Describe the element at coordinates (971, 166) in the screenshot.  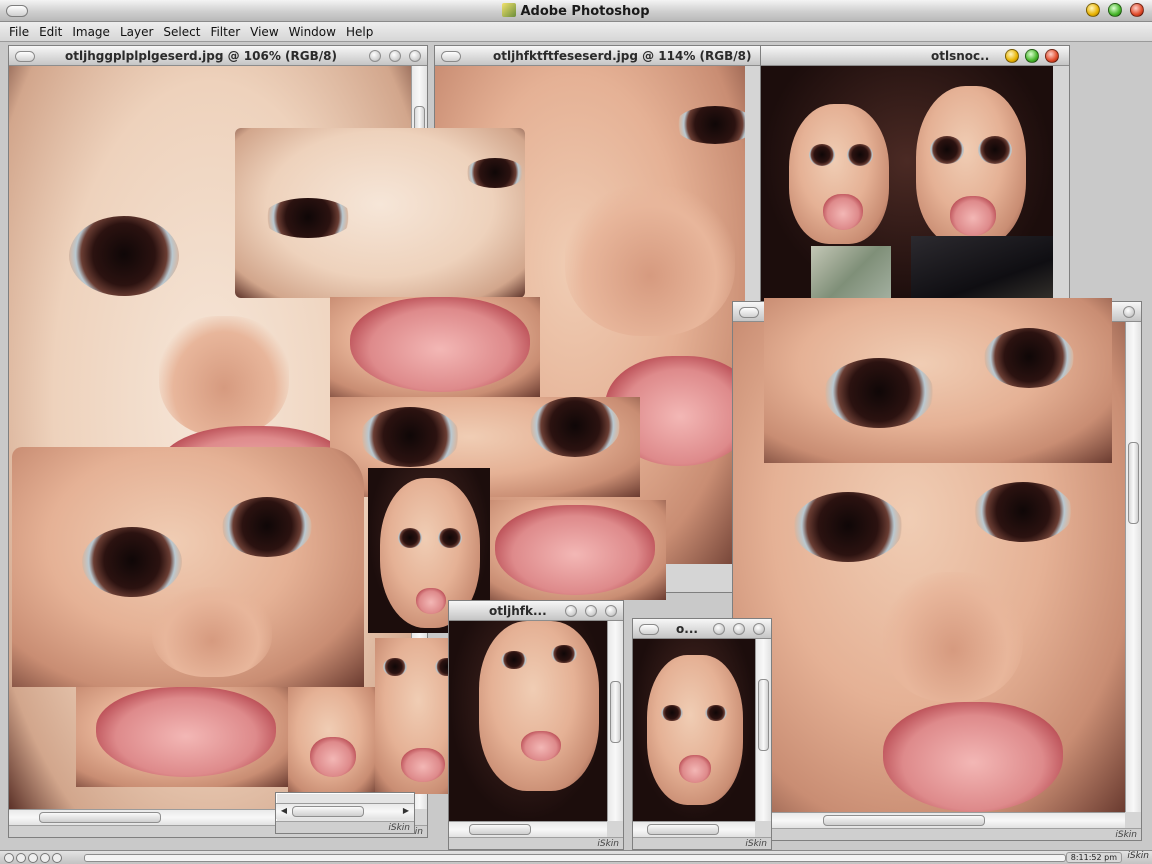
I see `photo-face-right` at that location.